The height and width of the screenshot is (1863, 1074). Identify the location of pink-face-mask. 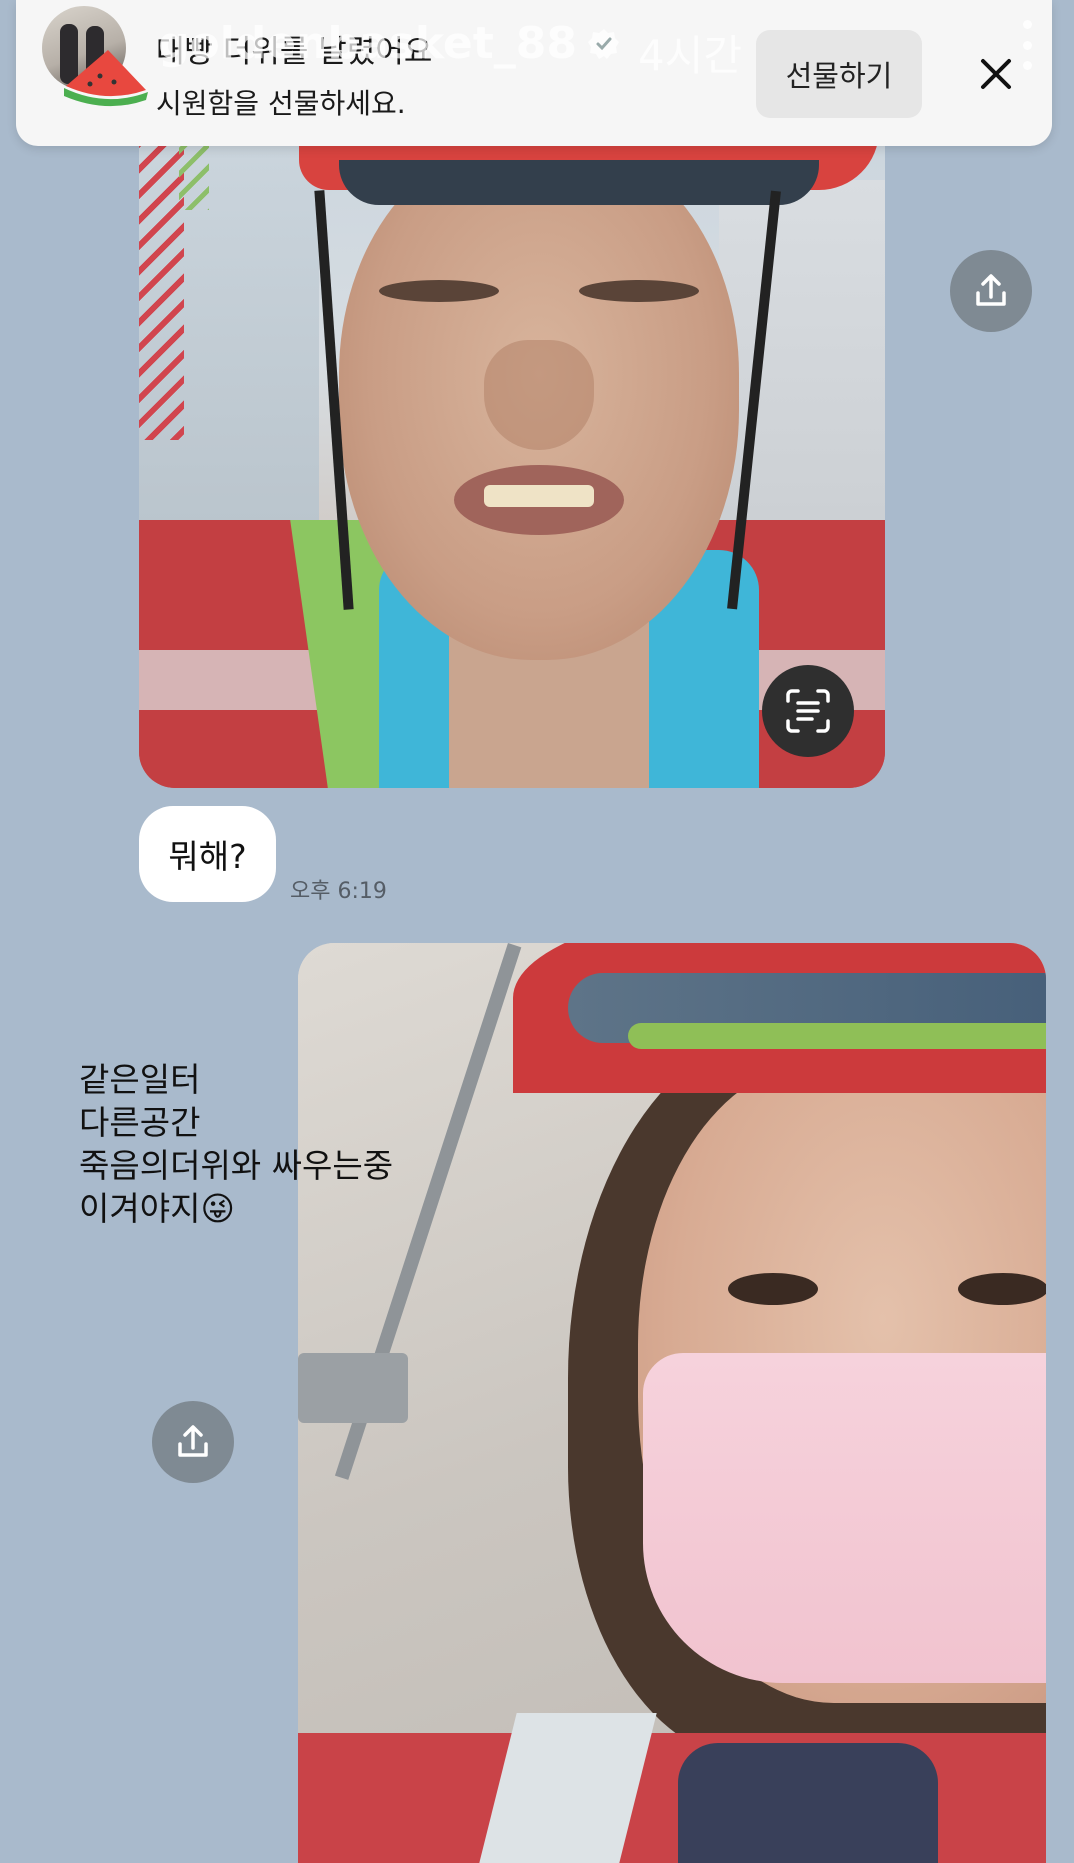
(844, 1518).